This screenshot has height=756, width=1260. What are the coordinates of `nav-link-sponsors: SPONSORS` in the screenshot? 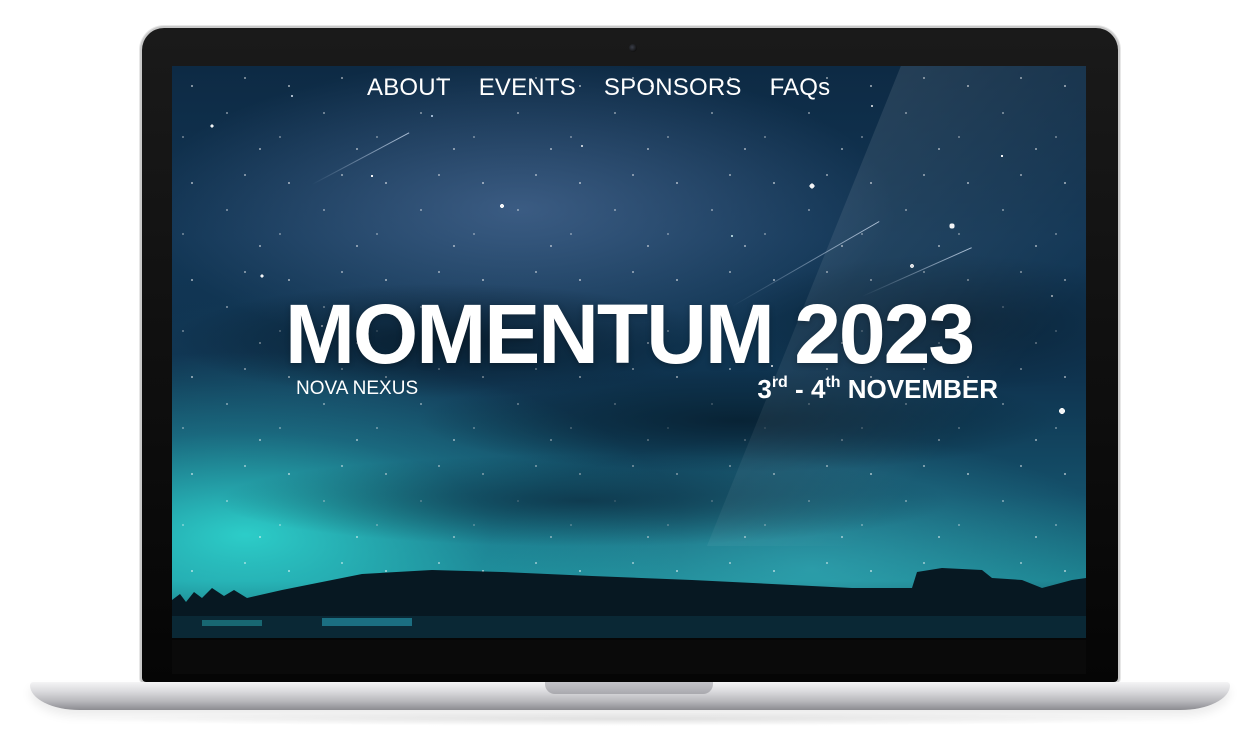 It's located at (673, 88).